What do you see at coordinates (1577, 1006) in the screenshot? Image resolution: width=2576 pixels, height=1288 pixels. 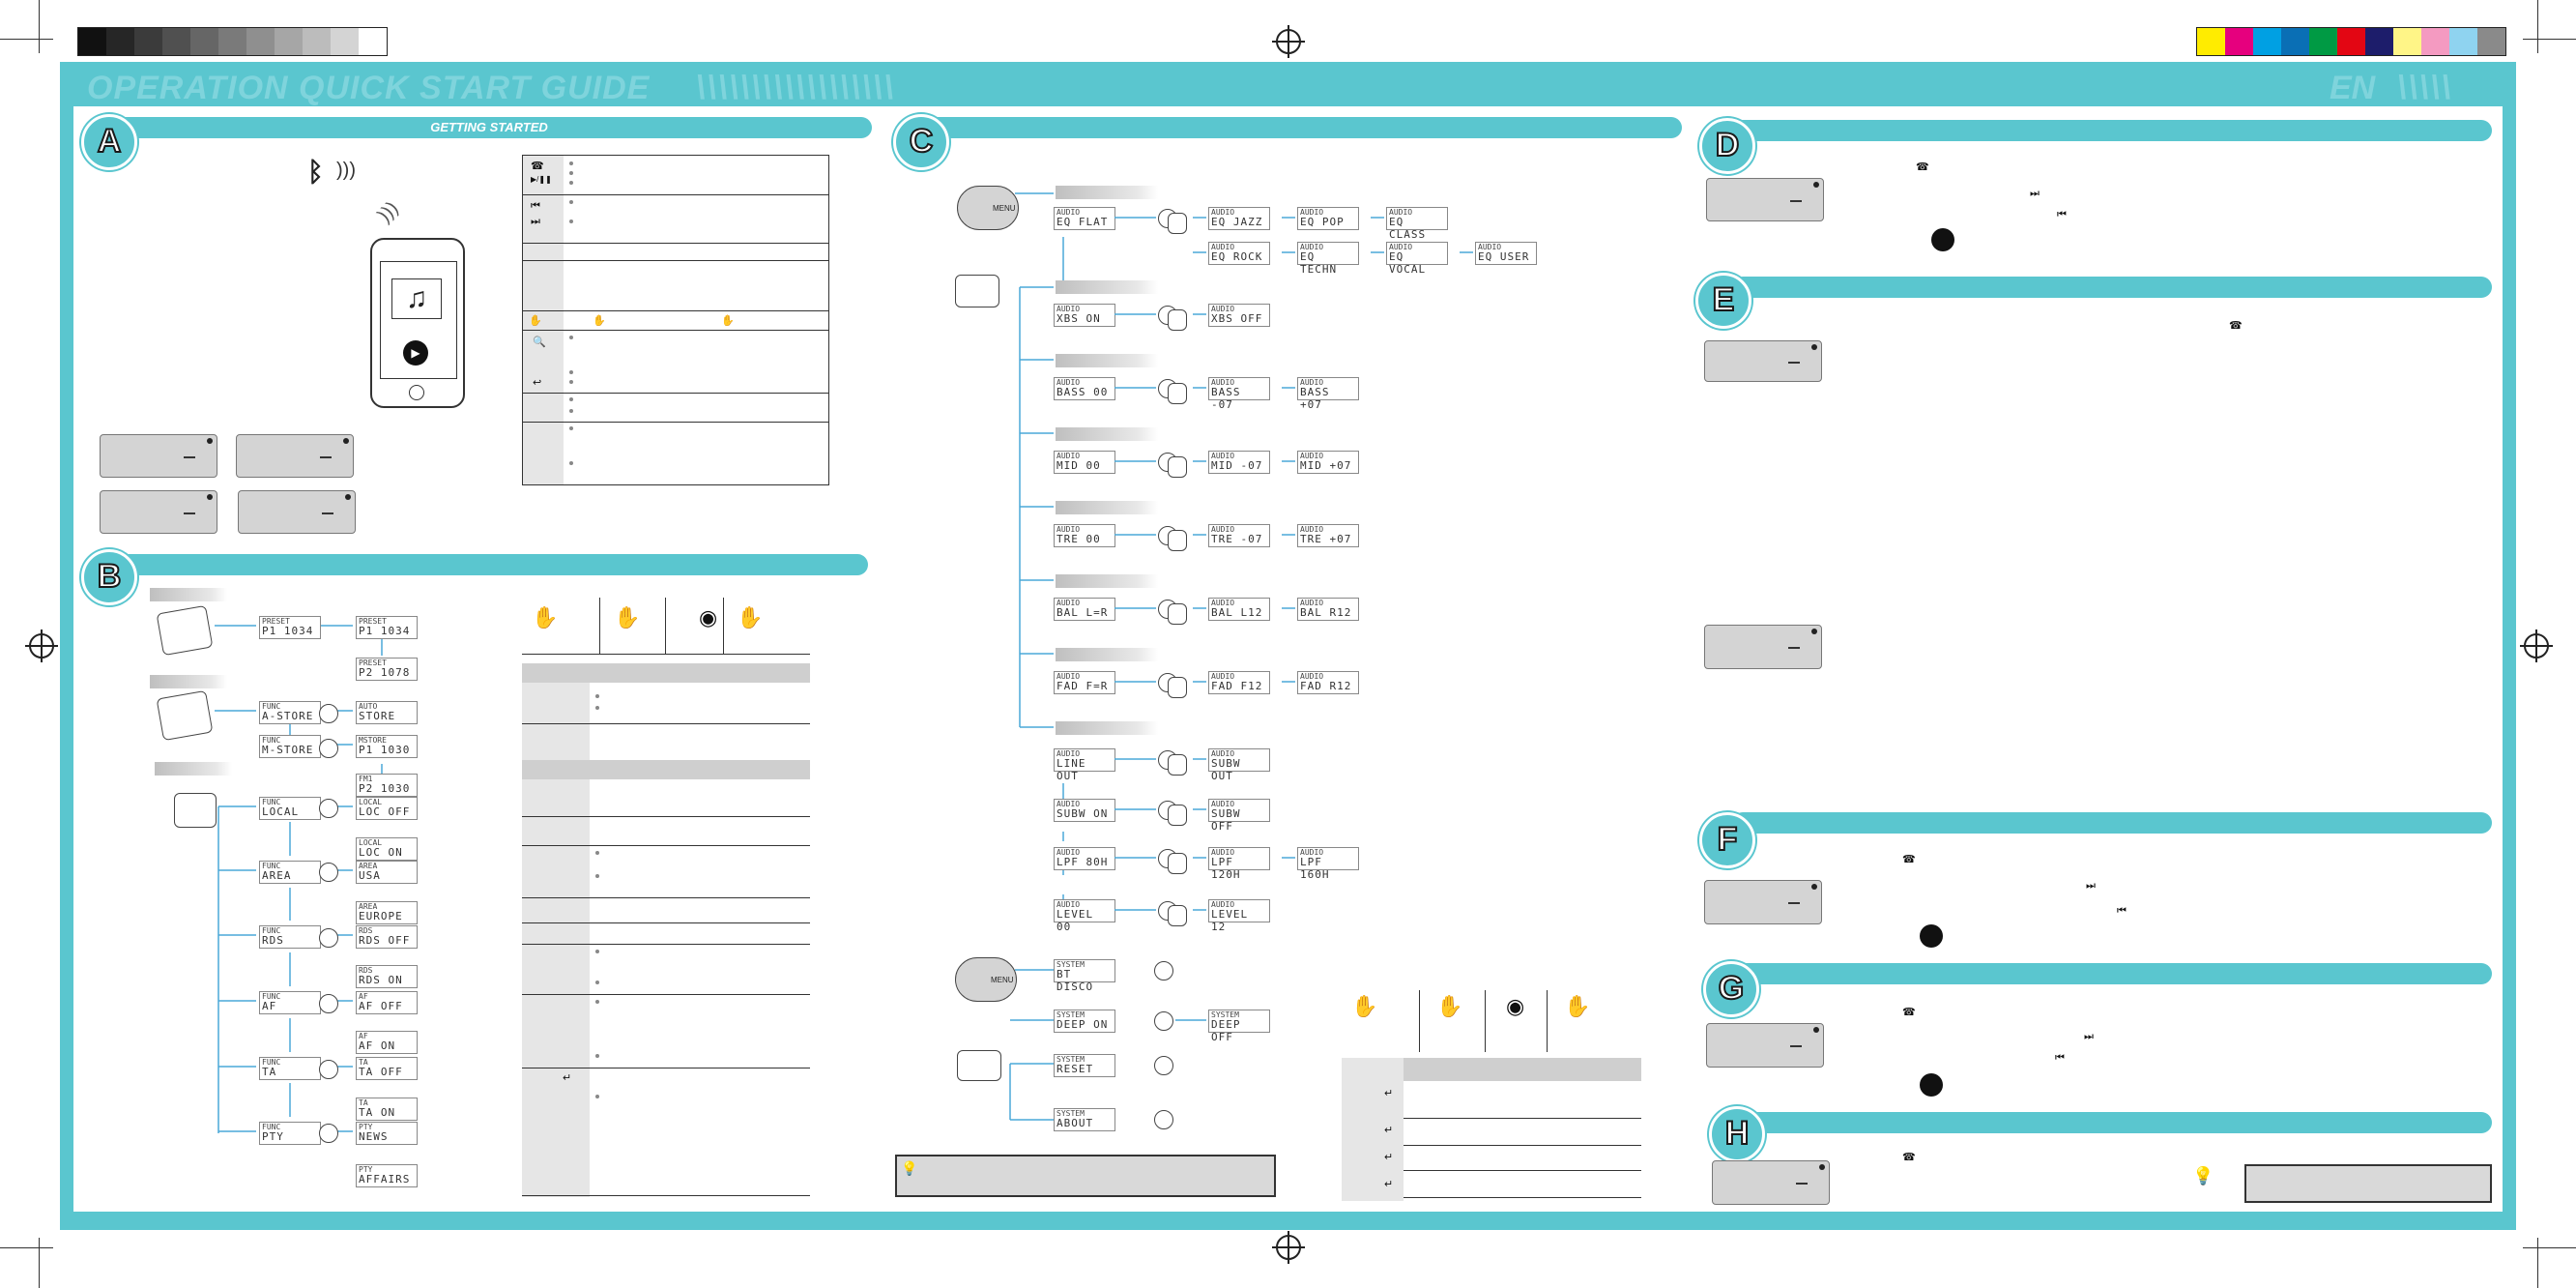 I see `hand-col-c-3: ✋` at bounding box center [1577, 1006].